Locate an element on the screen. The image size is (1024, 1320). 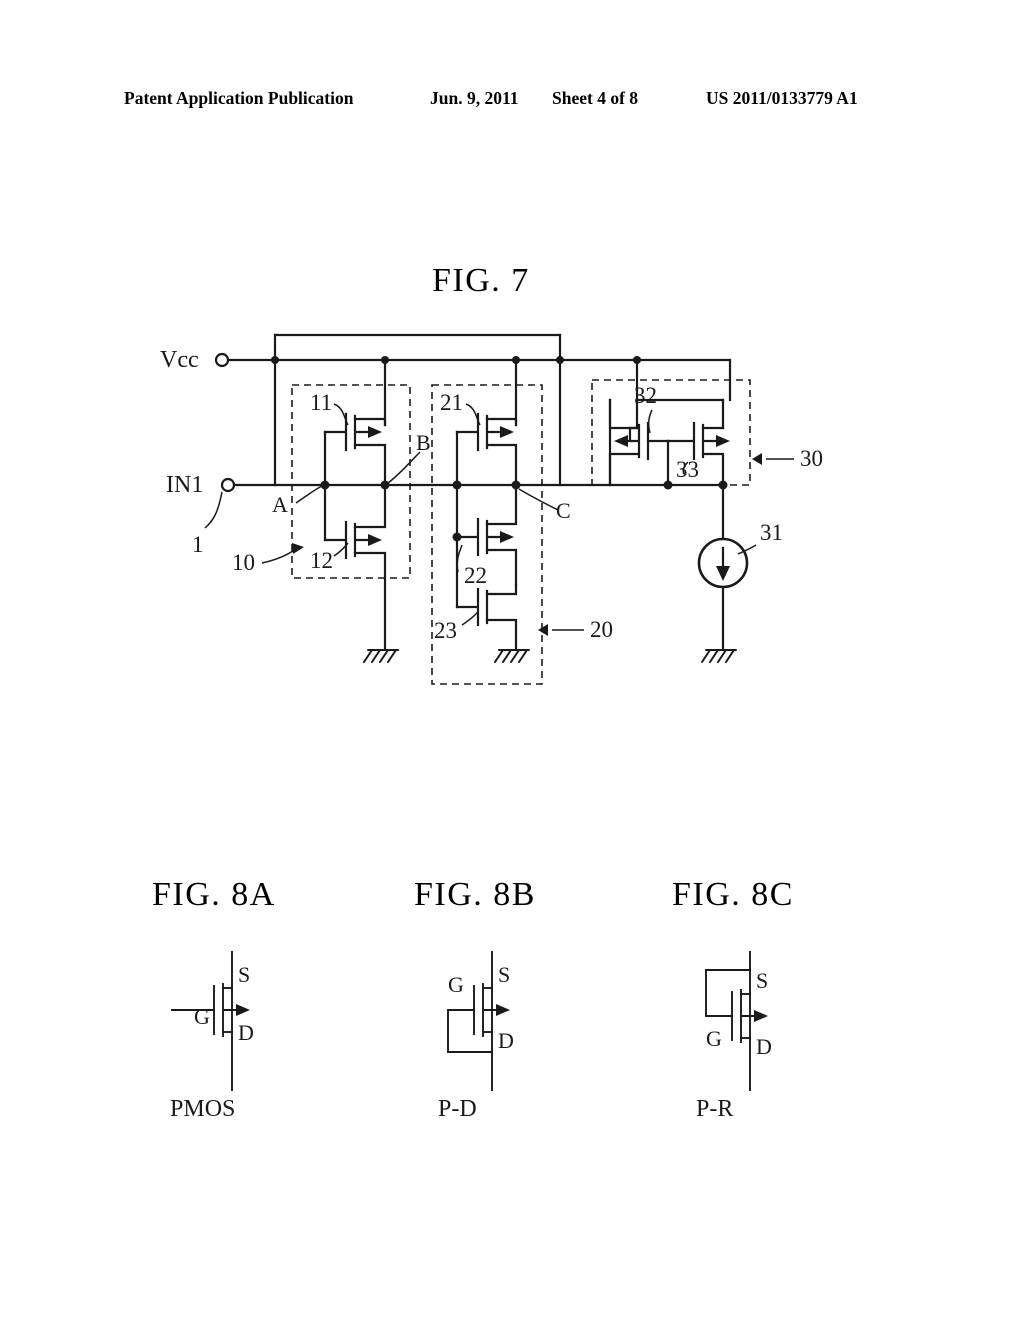
ground-symbol-block10 is located at coordinates (381, 656).